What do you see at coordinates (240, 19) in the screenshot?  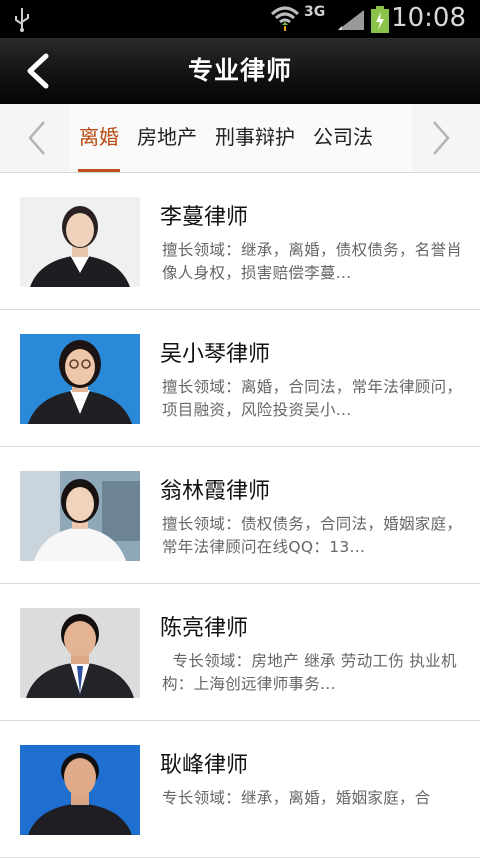 I see `status-bar: 3G 10:08` at bounding box center [240, 19].